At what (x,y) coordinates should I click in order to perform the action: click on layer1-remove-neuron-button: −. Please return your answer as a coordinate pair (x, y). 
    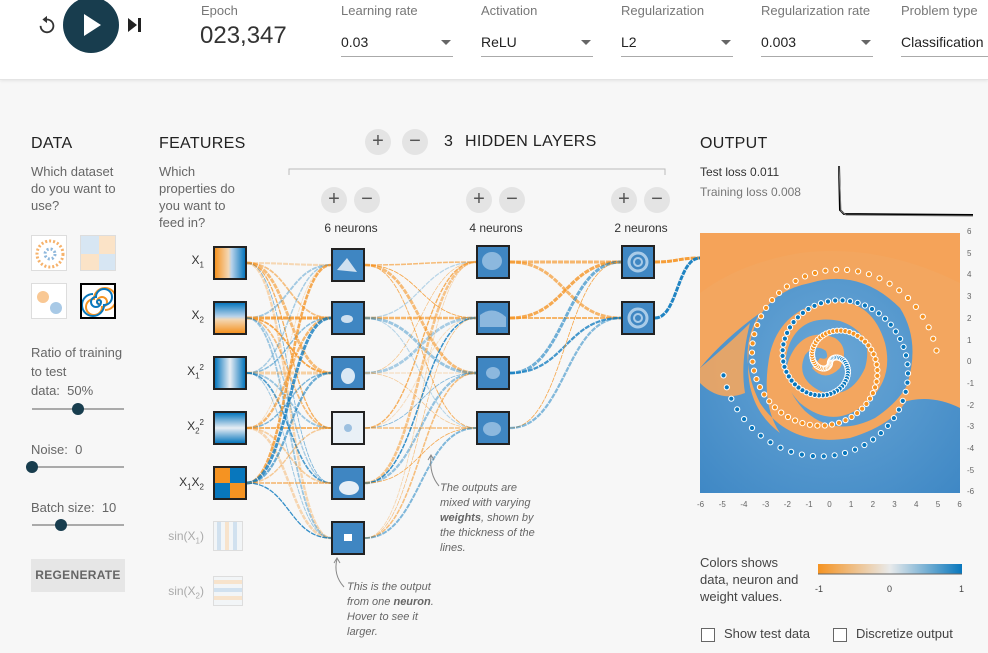
    Looking at the image, I should click on (367, 200).